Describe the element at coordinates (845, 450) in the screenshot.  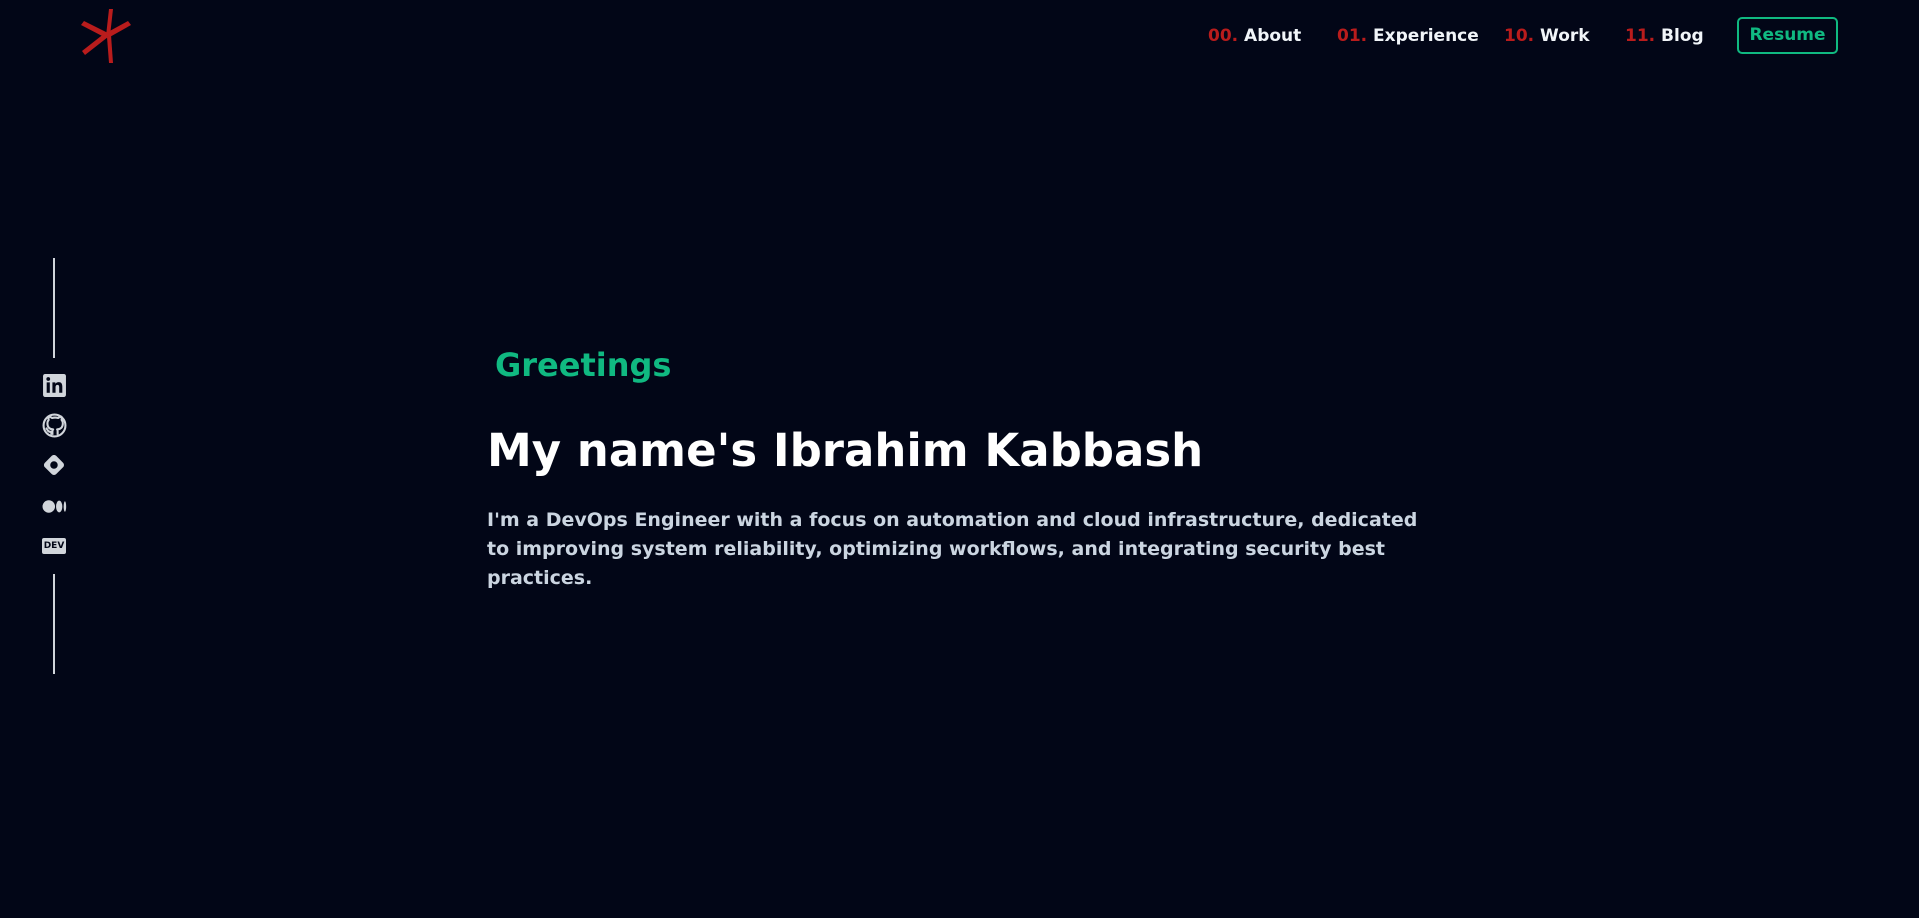
I see `hero-title: My name's Ibrahim Kabbash` at that location.